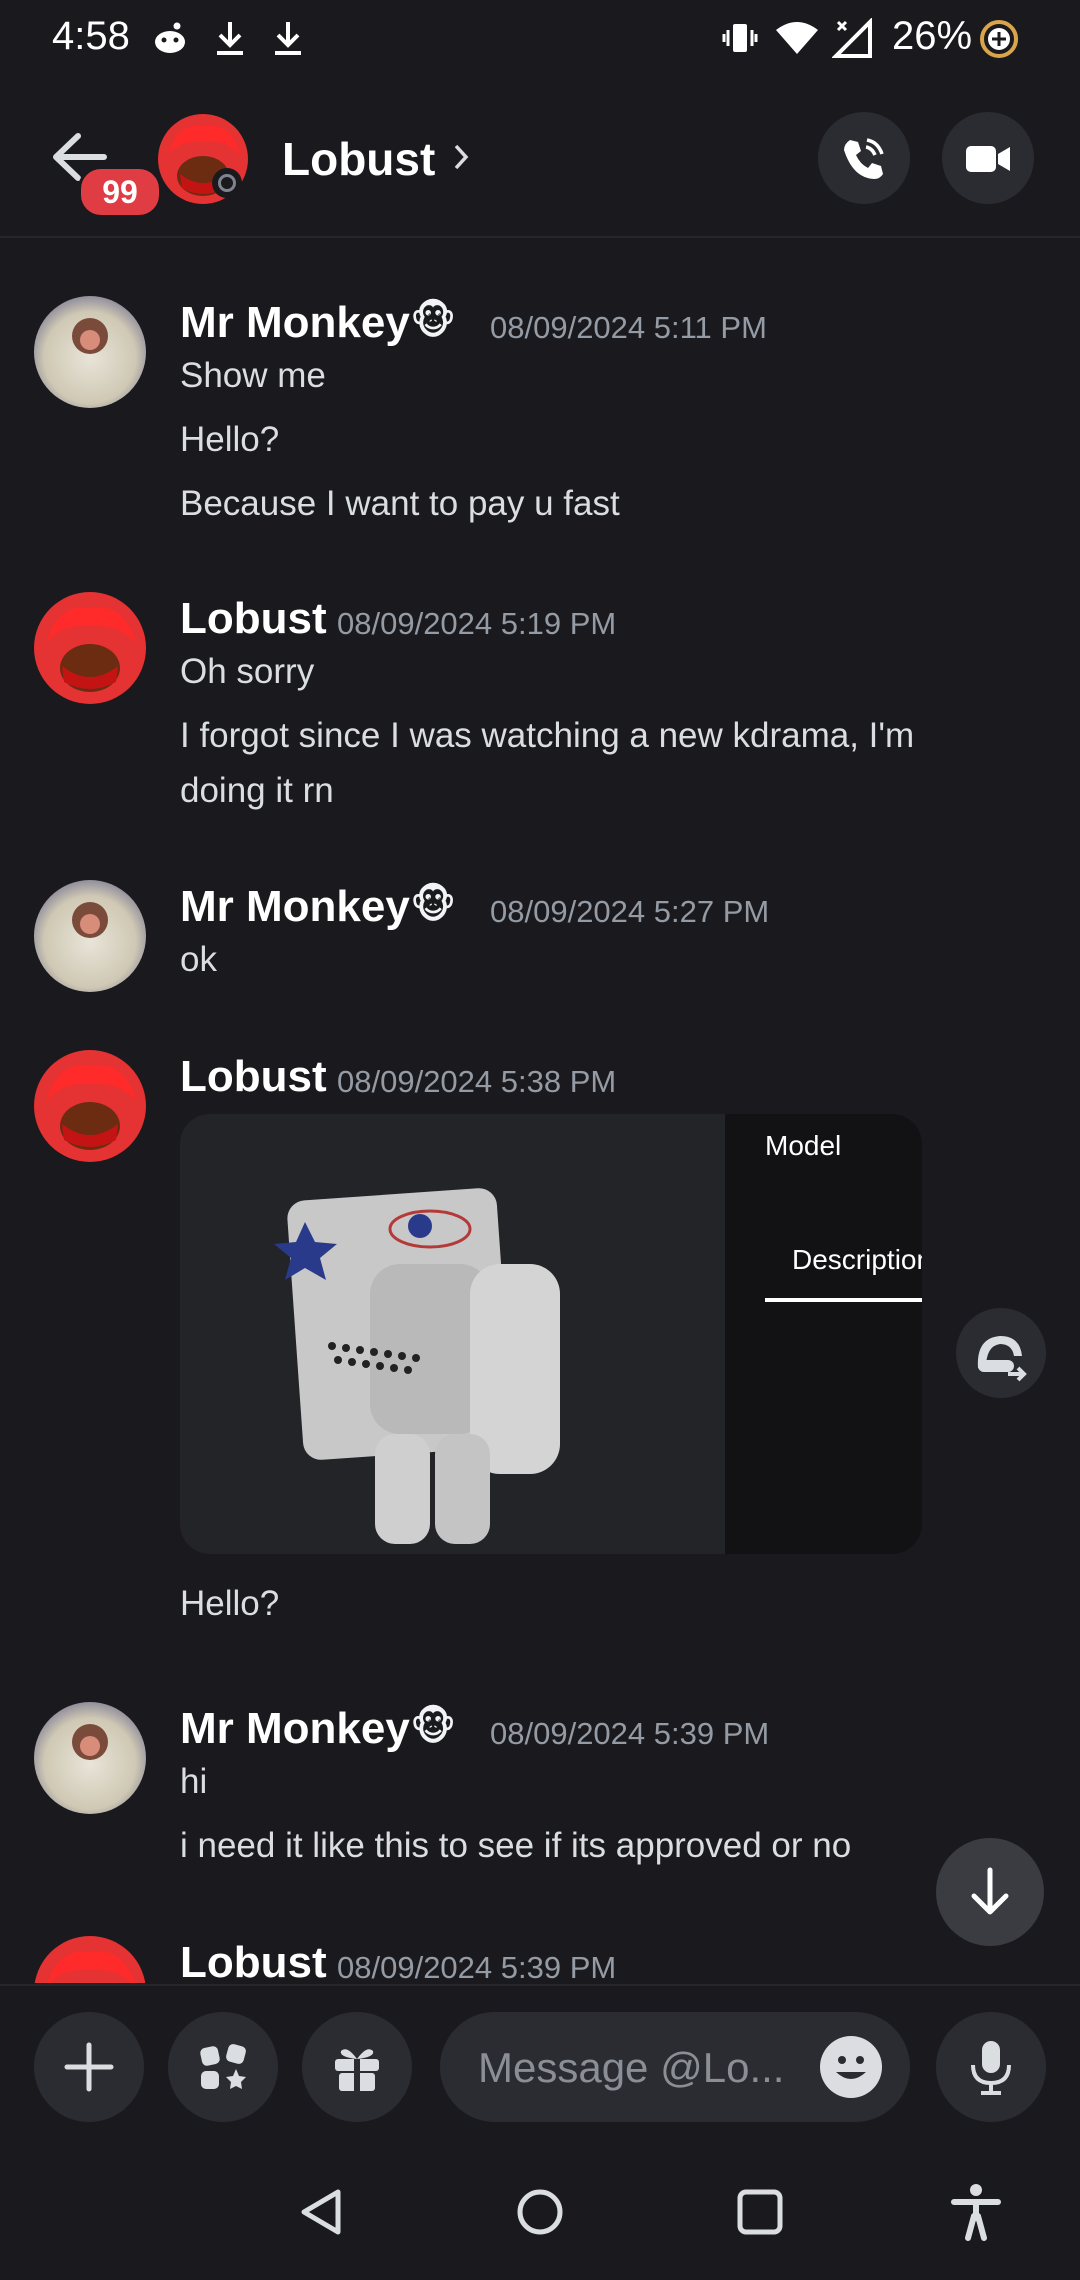  What do you see at coordinates (823, 1334) in the screenshot?
I see `attachment-side-panel` at bounding box center [823, 1334].